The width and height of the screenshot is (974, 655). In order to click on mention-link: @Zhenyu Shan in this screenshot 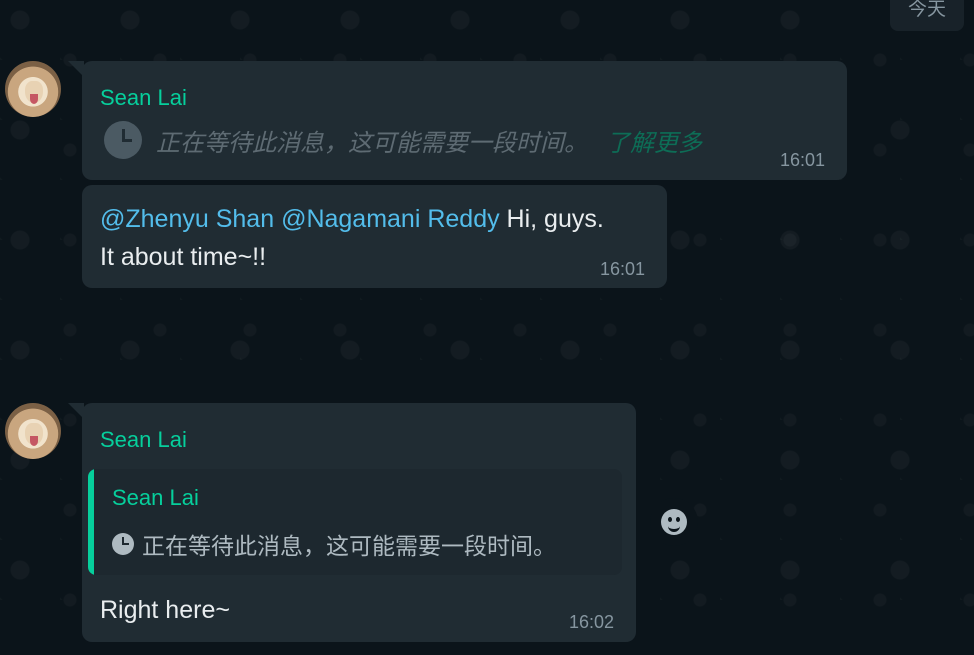, I will do `click(187, 219)`.